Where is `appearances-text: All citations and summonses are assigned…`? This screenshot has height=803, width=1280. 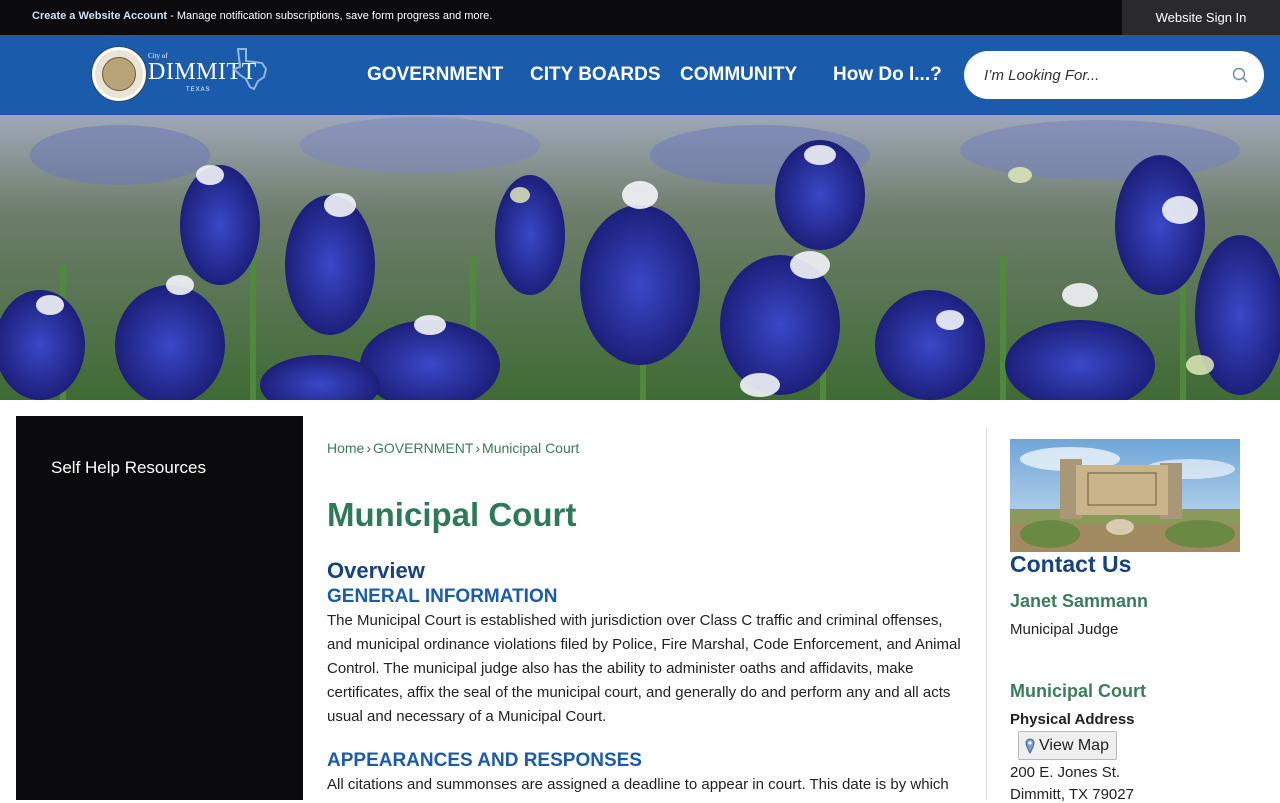
appearances-text: All citations and summonses are assigned… is located at coordinates (638, 784).